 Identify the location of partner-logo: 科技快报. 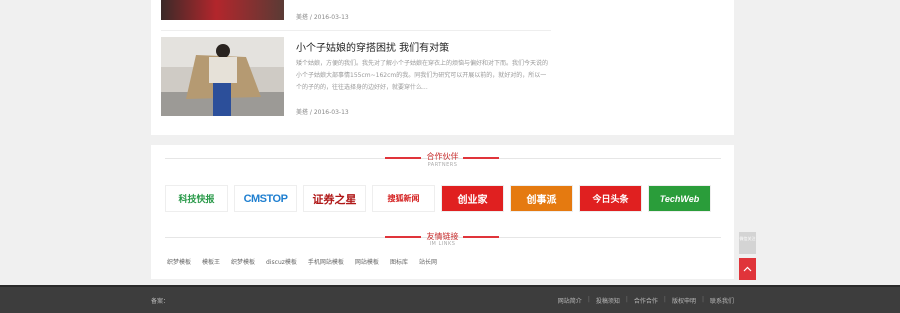
(196, 198).